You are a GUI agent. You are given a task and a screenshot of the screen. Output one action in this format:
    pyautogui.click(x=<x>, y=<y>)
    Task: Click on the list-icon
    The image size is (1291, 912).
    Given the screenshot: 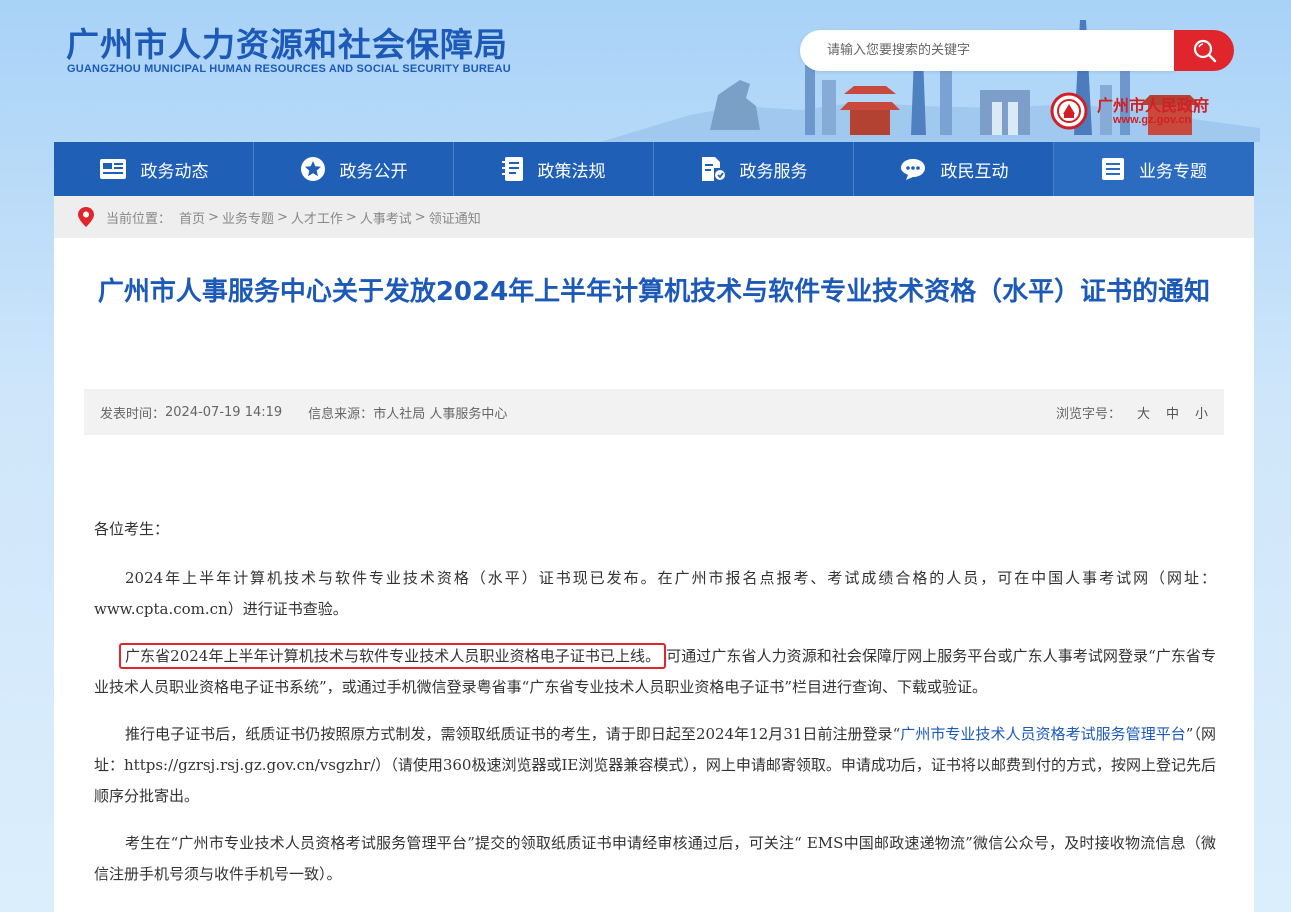 What is the action you would take?
    pyautogui.click(x=1113, y=169)
    